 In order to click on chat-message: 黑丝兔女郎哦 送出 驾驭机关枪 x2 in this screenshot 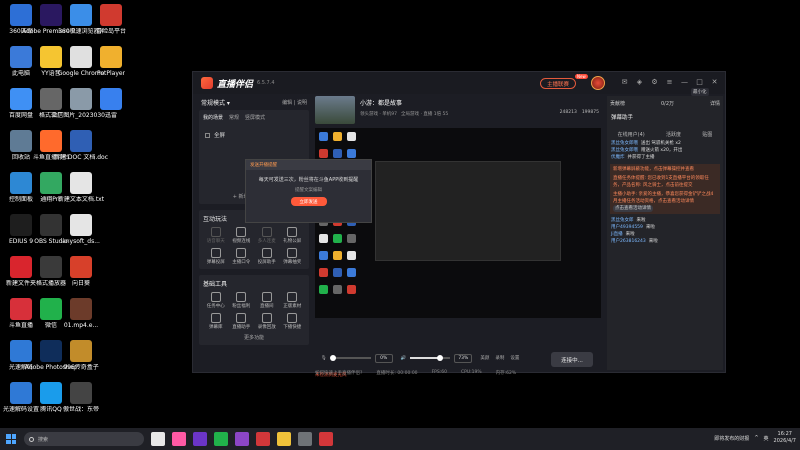, I will do `click(665, 143)`.